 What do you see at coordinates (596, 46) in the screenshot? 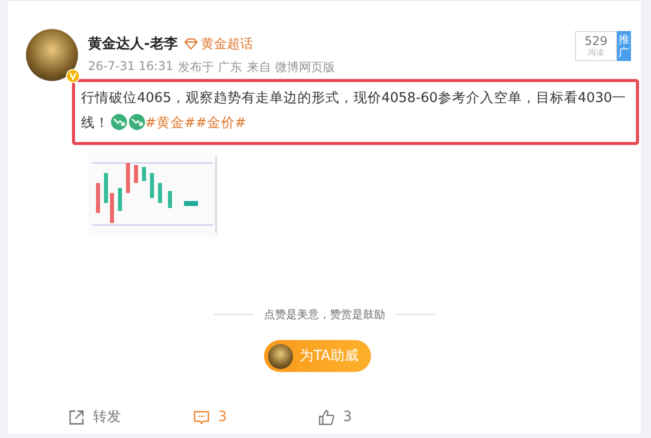
I see `read-count-box: 529 阅读` at bounding box center [596, 46].